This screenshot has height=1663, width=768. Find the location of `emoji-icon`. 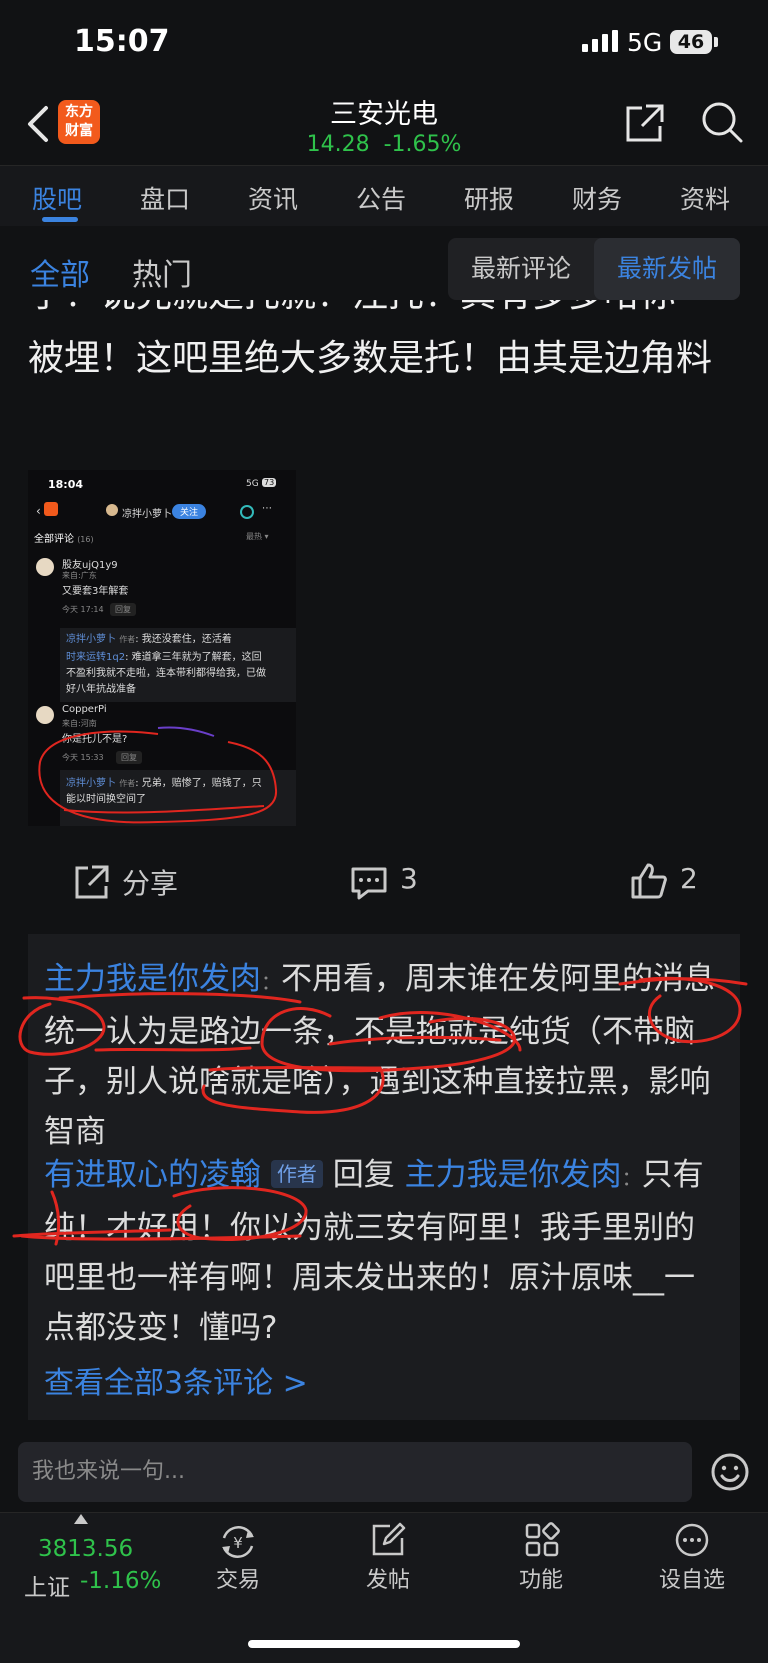

emoji-icon is located at coordinates (730, 1472).